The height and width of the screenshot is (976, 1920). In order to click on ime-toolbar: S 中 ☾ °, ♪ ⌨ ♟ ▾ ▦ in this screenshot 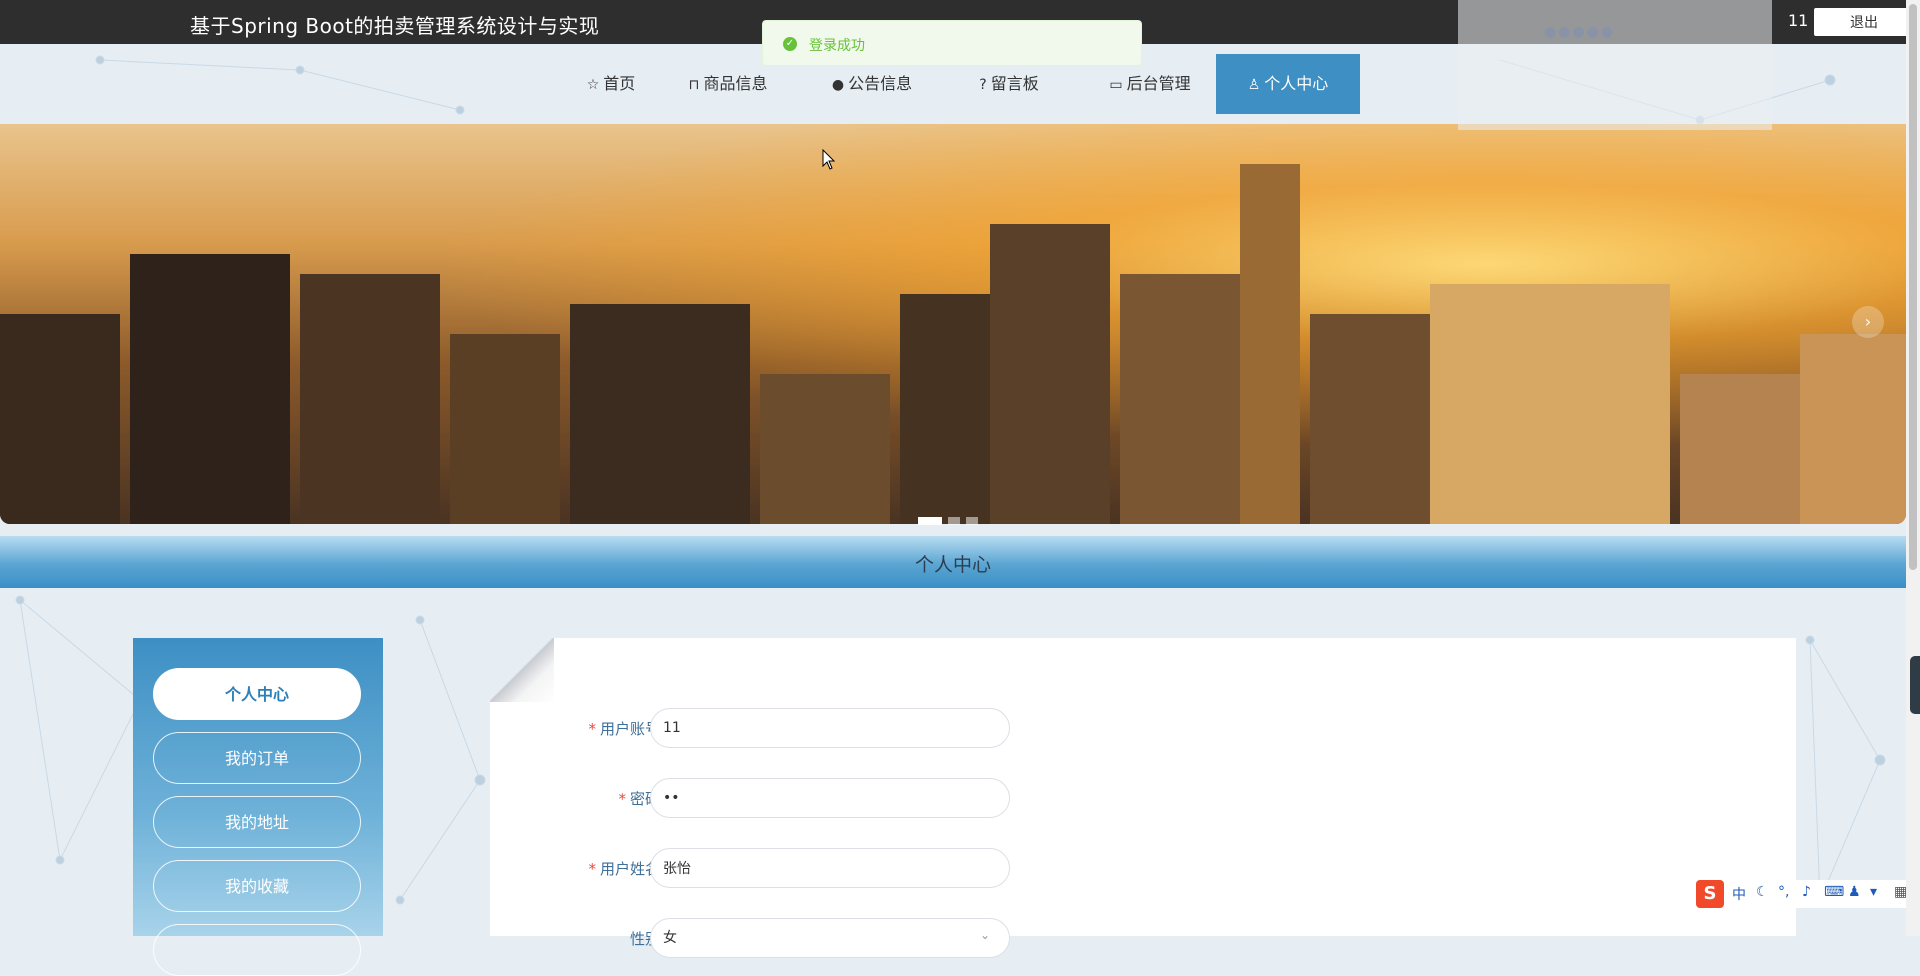, I will do `click(1808, 894)`.